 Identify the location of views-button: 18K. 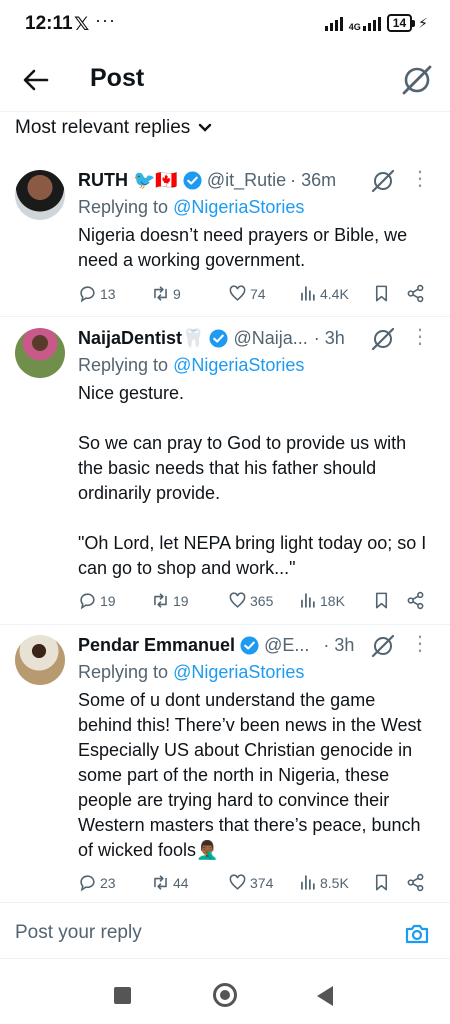
(321, 600).